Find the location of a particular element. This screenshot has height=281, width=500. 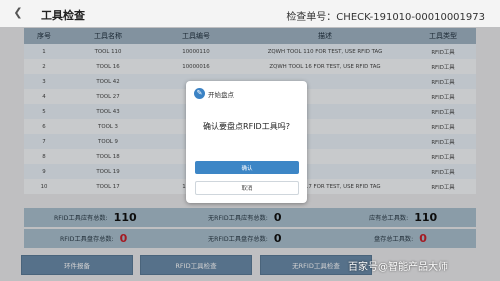

cancel-button: 取消 is located at coordinates (247, 188).